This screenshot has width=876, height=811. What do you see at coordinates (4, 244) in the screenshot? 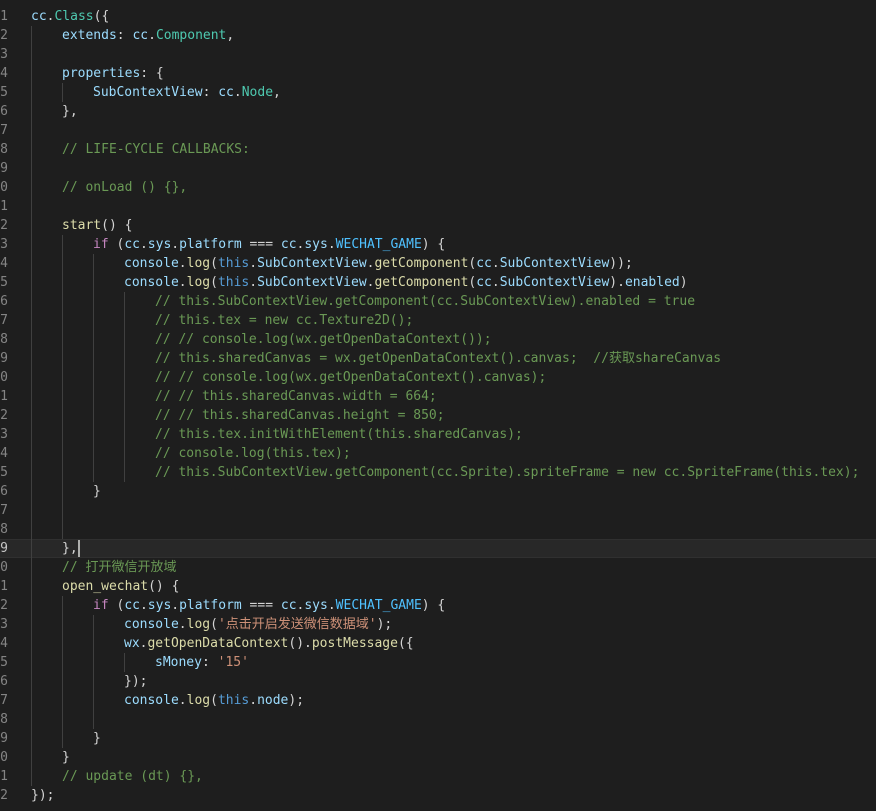
I see `line-number: 13` at bounding box center [4, 244].